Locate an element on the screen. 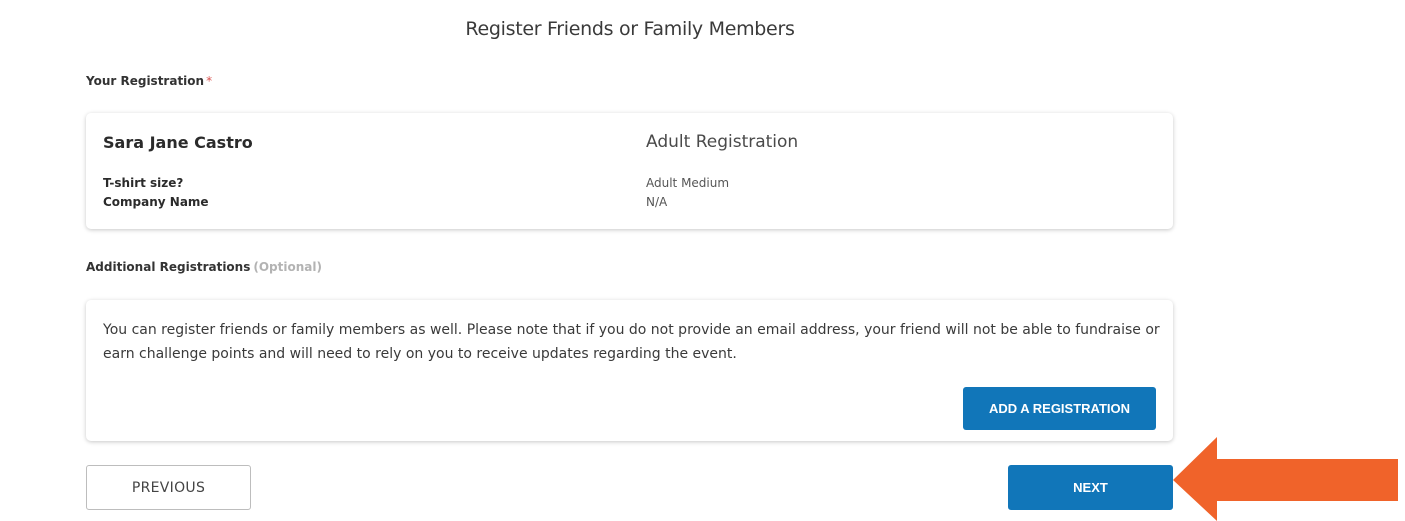 The height and width of the screenshot is (521, 1405). your-registration-label: Your Registration * is located at coordinates (149, 81).